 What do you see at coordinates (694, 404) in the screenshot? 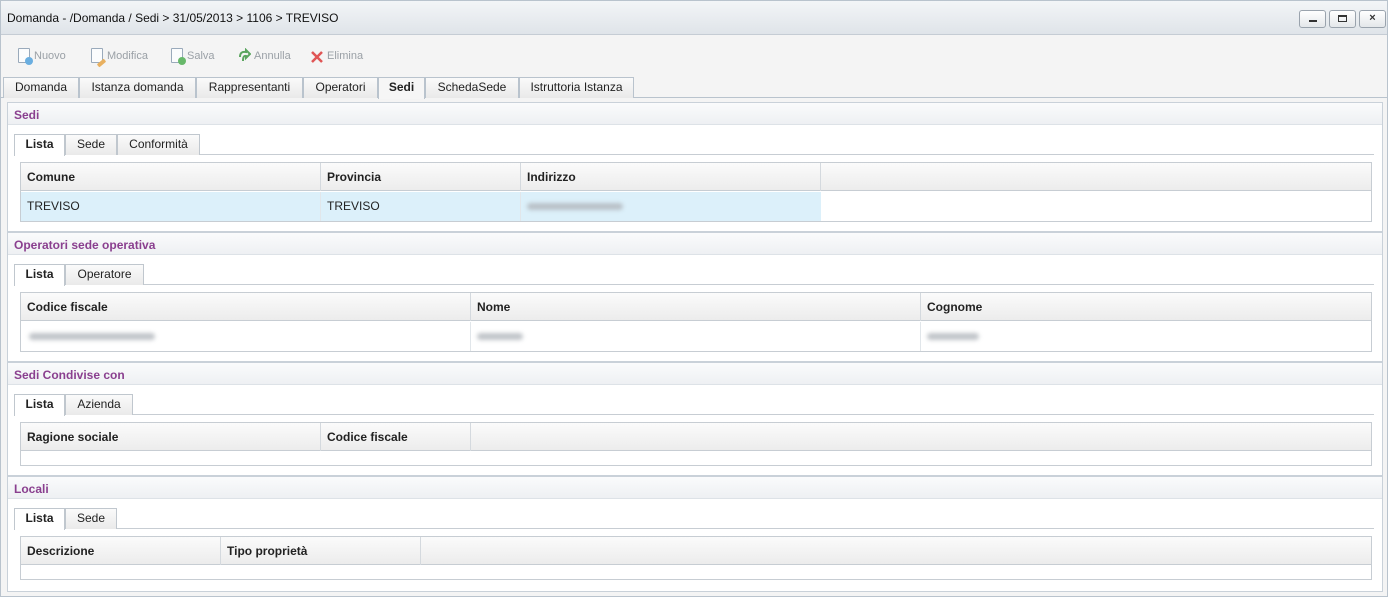
I see `condivise-tab-bar: Lista Azienda` at bounding box center [694, 404].